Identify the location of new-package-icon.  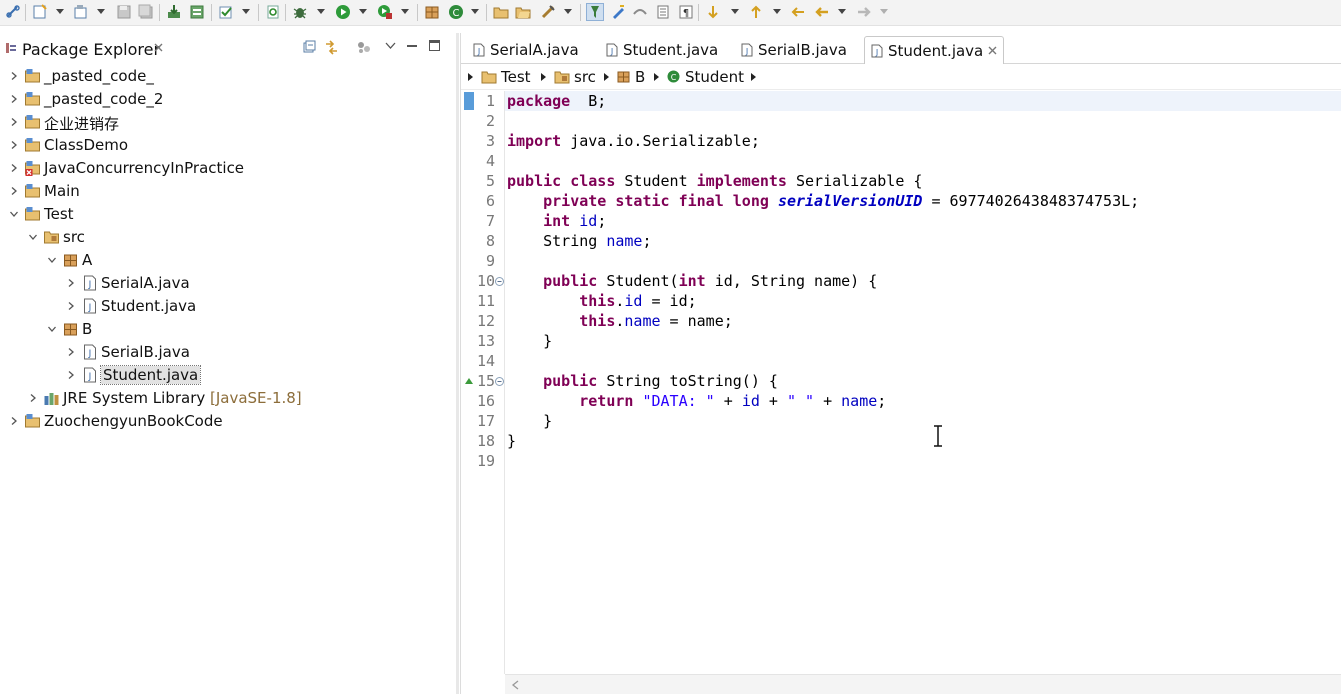
(432, 12).